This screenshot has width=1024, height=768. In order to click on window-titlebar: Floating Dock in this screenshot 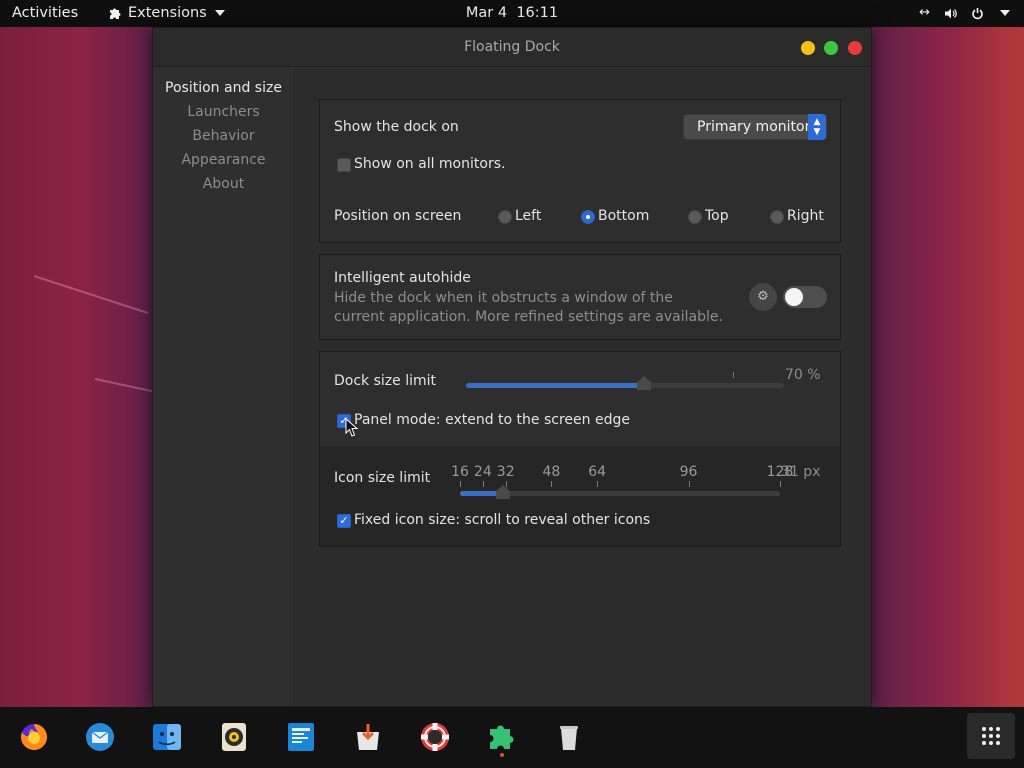, I will do `click(512, 47)`.